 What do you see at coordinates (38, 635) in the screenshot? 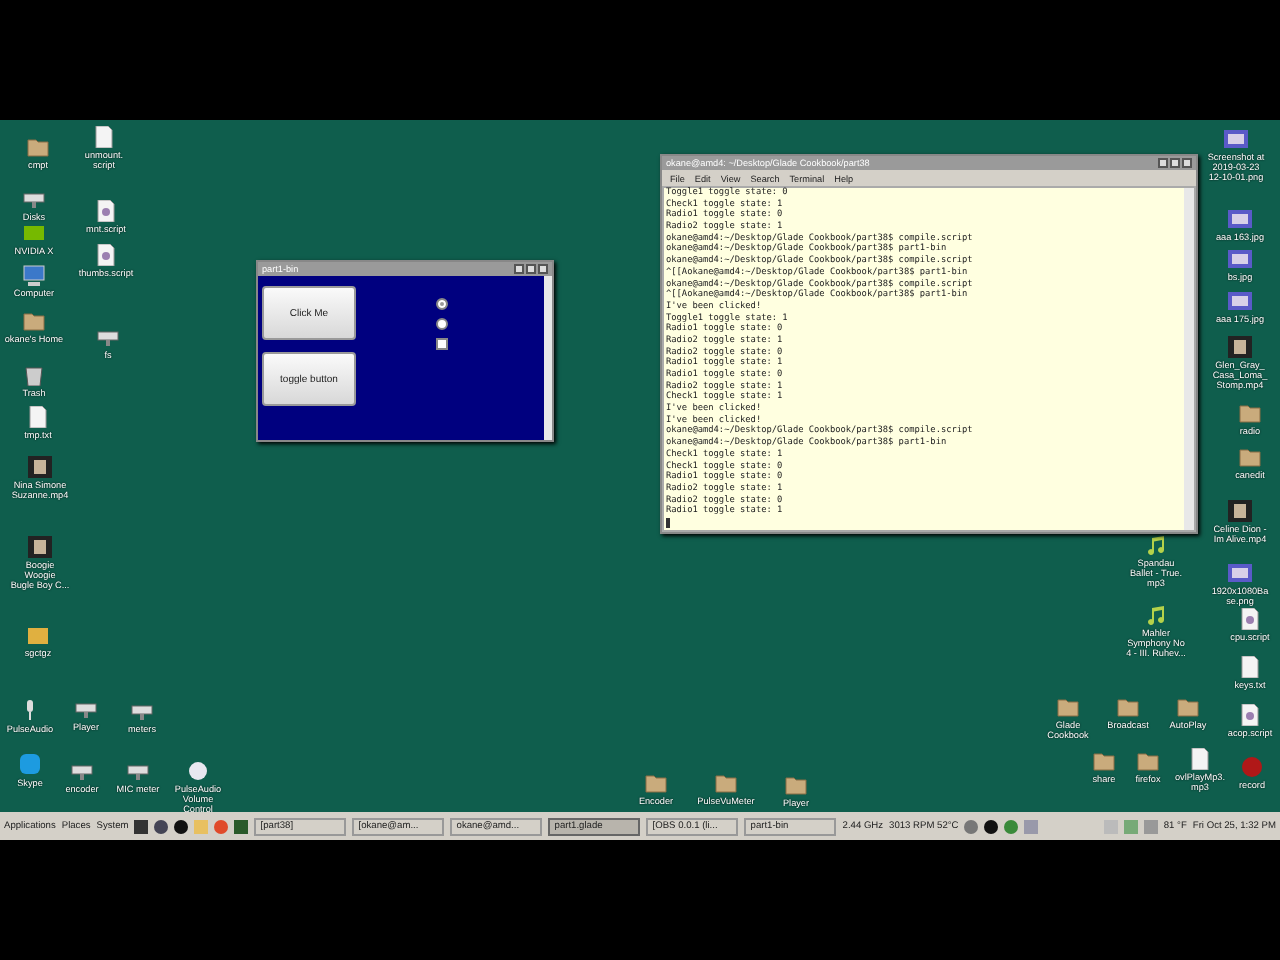
I see `package-icon` at bounding box center [38, 635].